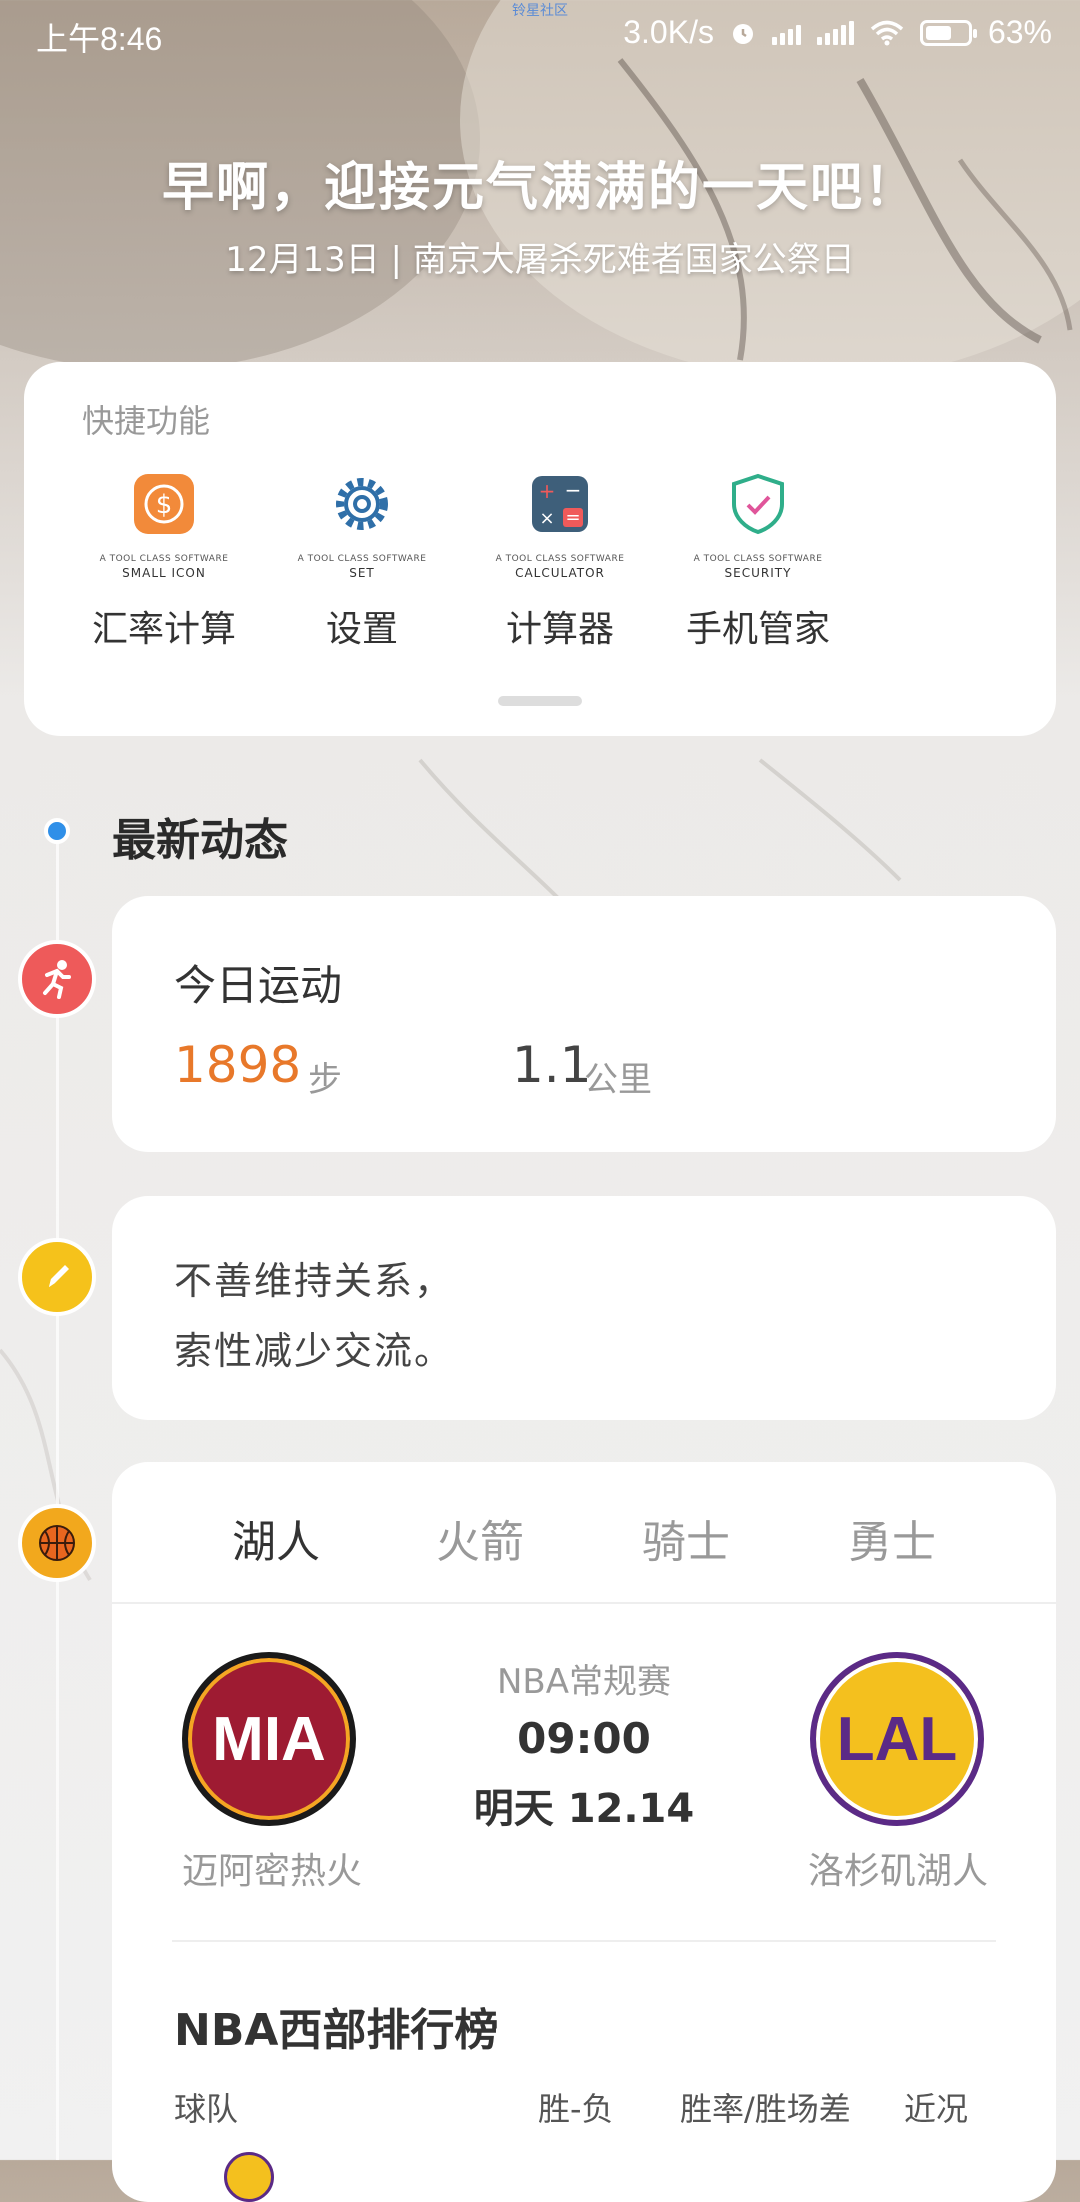  Describe the element at coordinates (361, 629) in the screenshot. I see `quick-item-label: 设置` at that location.